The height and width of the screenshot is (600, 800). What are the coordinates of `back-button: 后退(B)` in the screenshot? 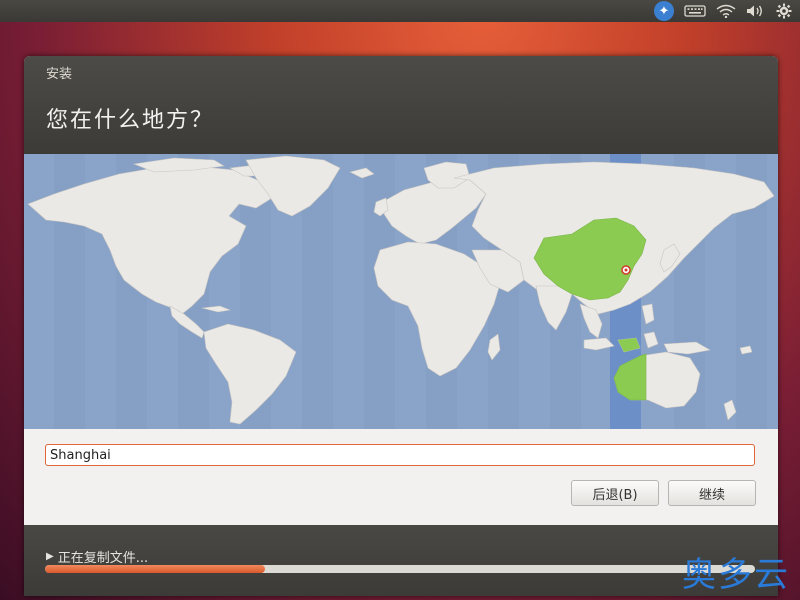 It's located at (615, 493).